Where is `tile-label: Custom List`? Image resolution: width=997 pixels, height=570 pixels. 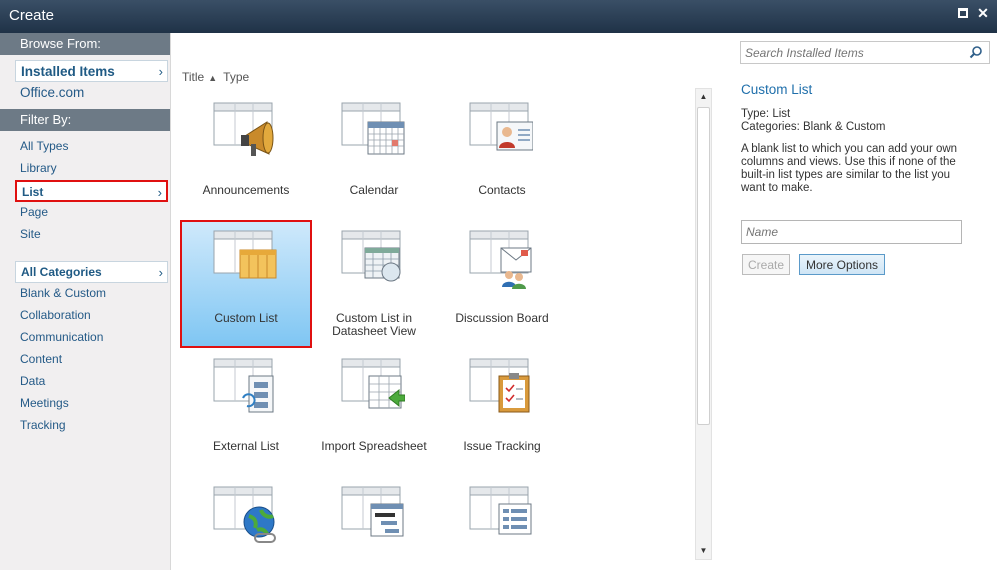 tile-label: Custom List is located at coordinates (246, 318).